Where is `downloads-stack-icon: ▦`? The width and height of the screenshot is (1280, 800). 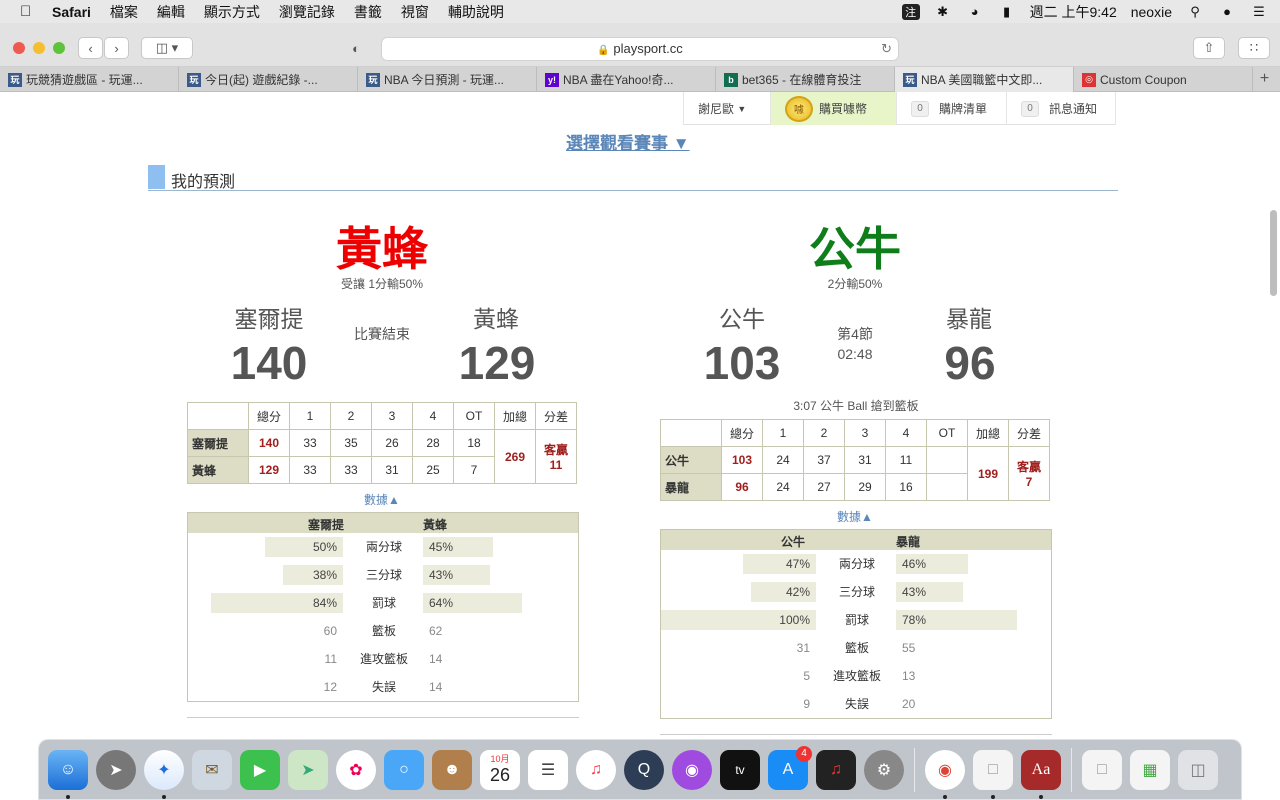
downloads-stack-icon: ▦ is located at coordinates (1150, 769).